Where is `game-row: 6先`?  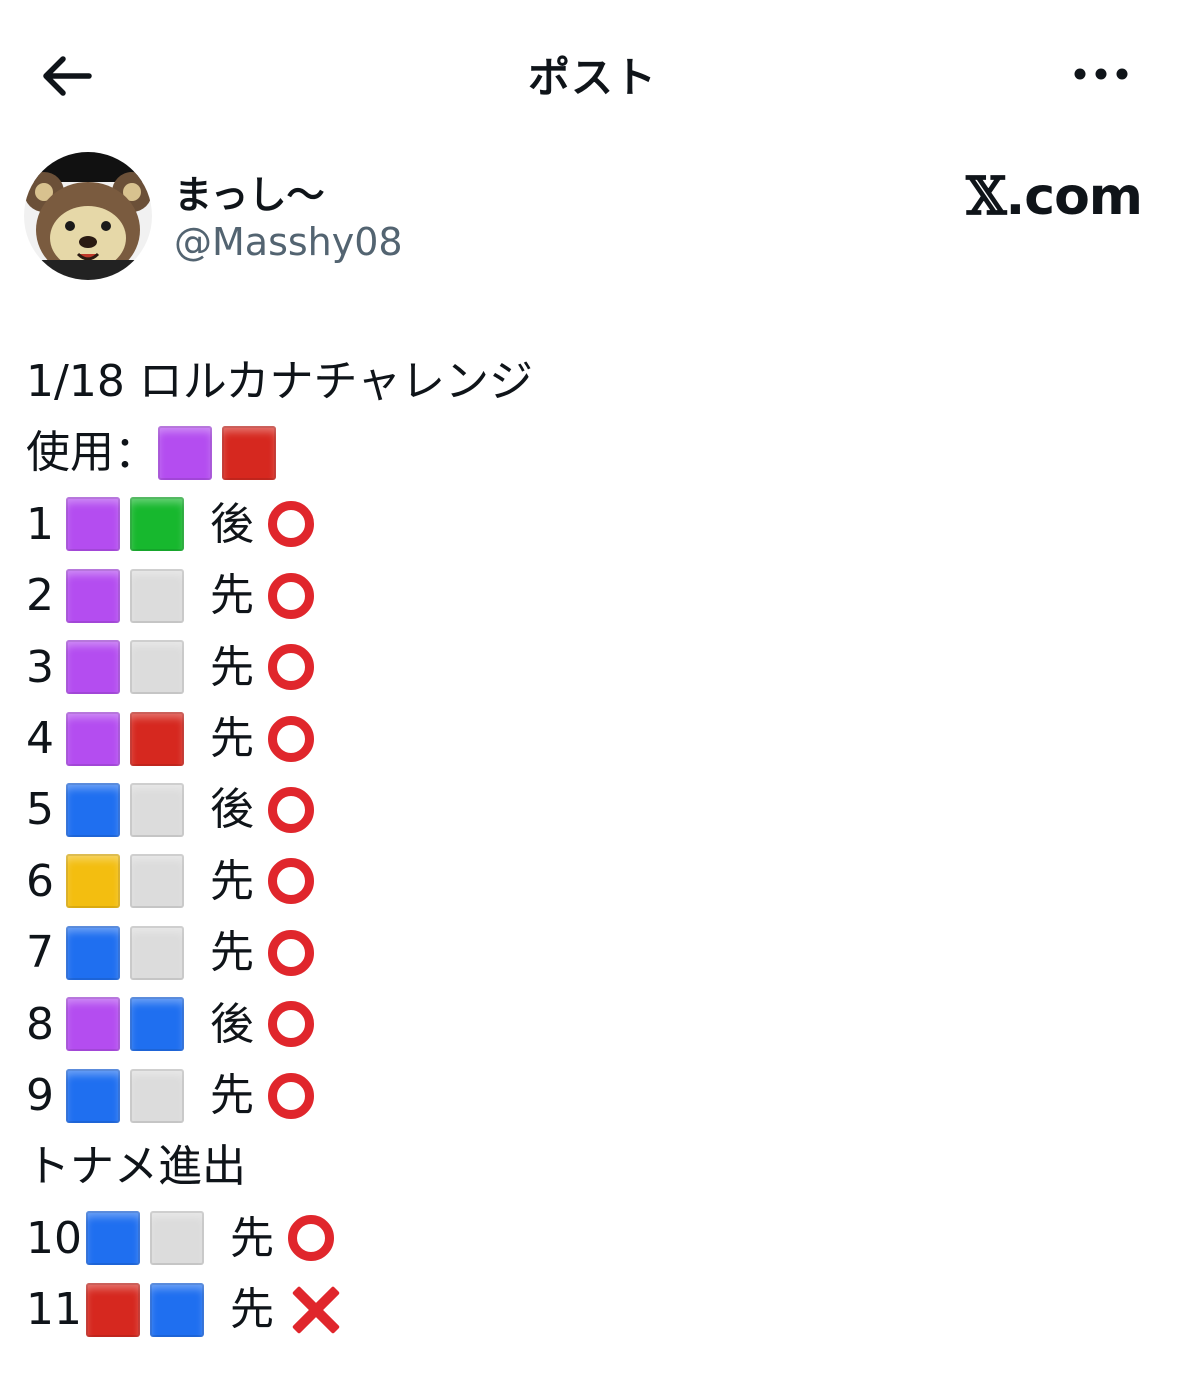
game-row: 6先 is located at coordinates (586, 881).